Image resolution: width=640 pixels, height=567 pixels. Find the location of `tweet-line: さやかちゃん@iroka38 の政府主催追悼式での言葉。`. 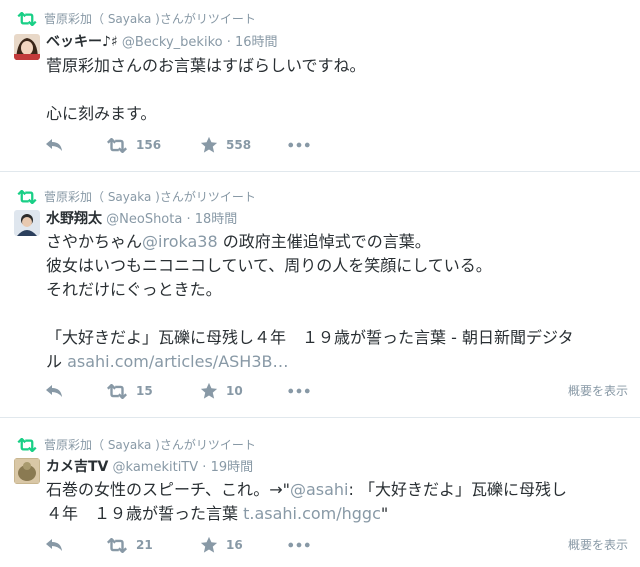

tweet-line: さやかちゃん@iroka38 の政府主催追悼式での言葉。 is located at coordinates (339, 242).